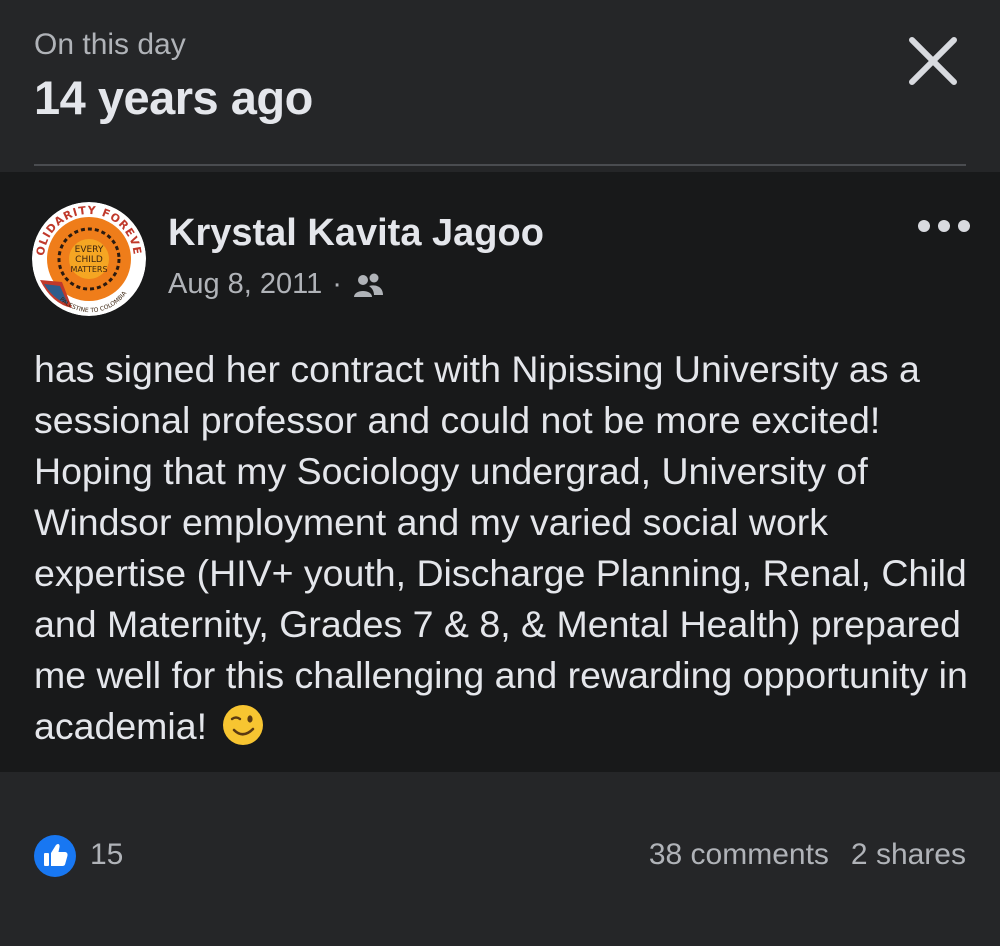 The width and height of the screenshot is (1000, 946). Describe the element at coordinates (245, 284) in the screenshot. I see `post-date: Aug 8, 2011` at that location.